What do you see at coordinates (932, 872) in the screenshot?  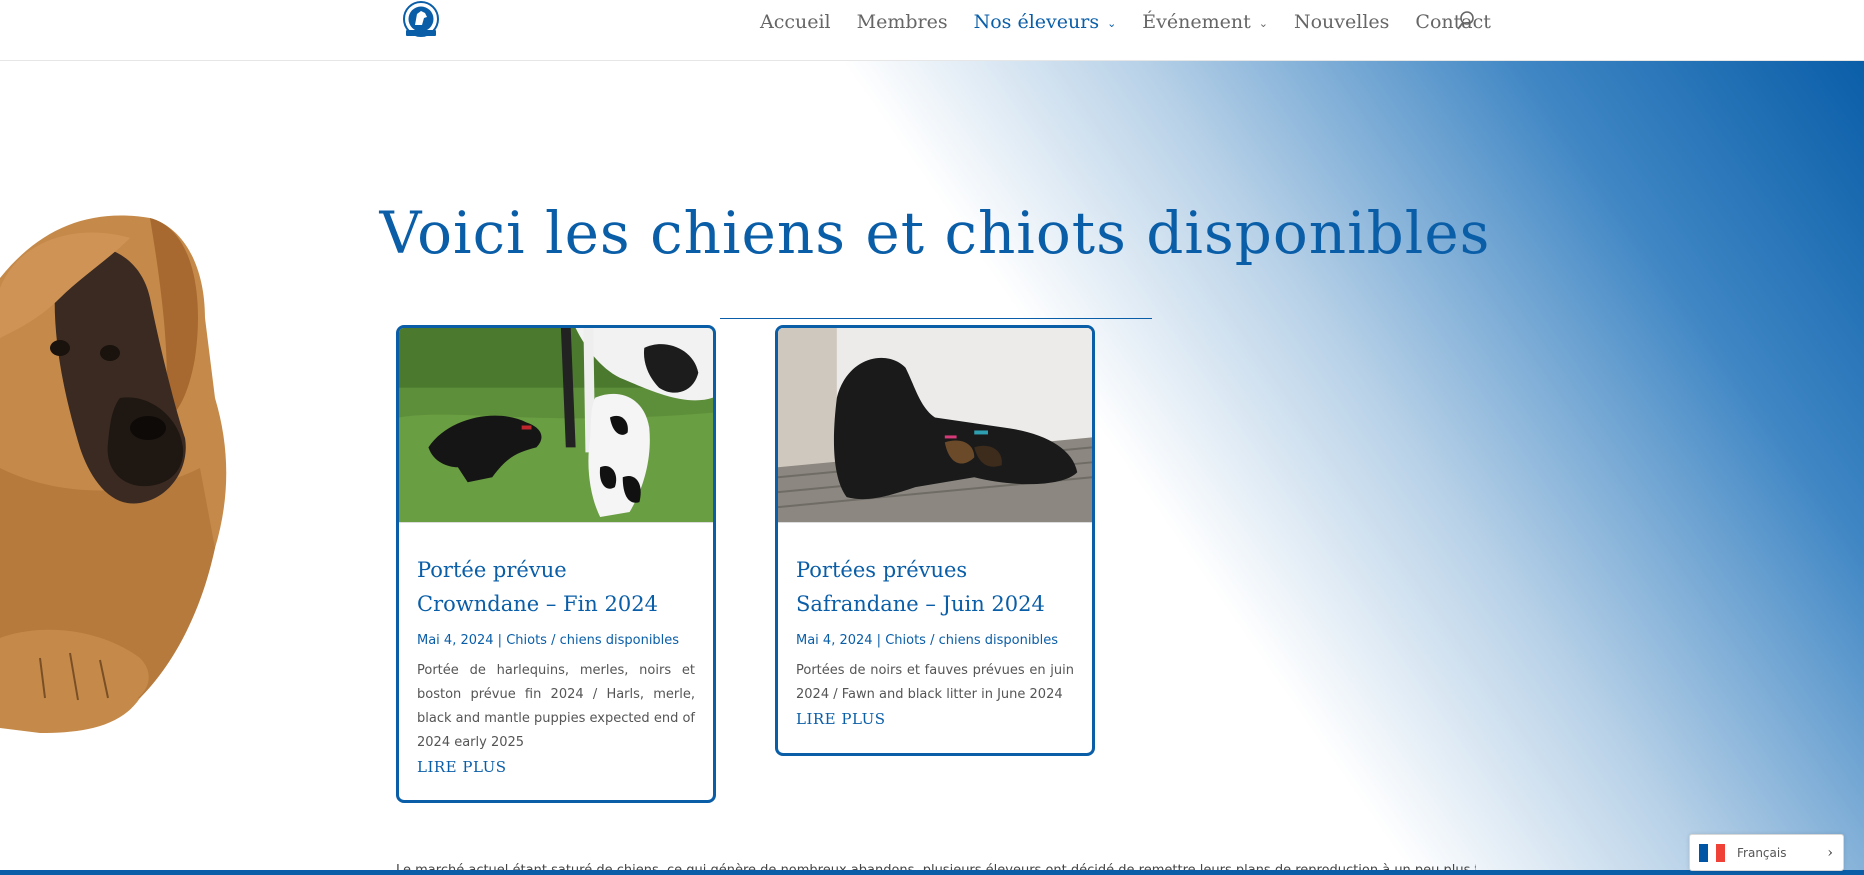 I see `bottom-accent-bar` at bounding box center [932, 872].